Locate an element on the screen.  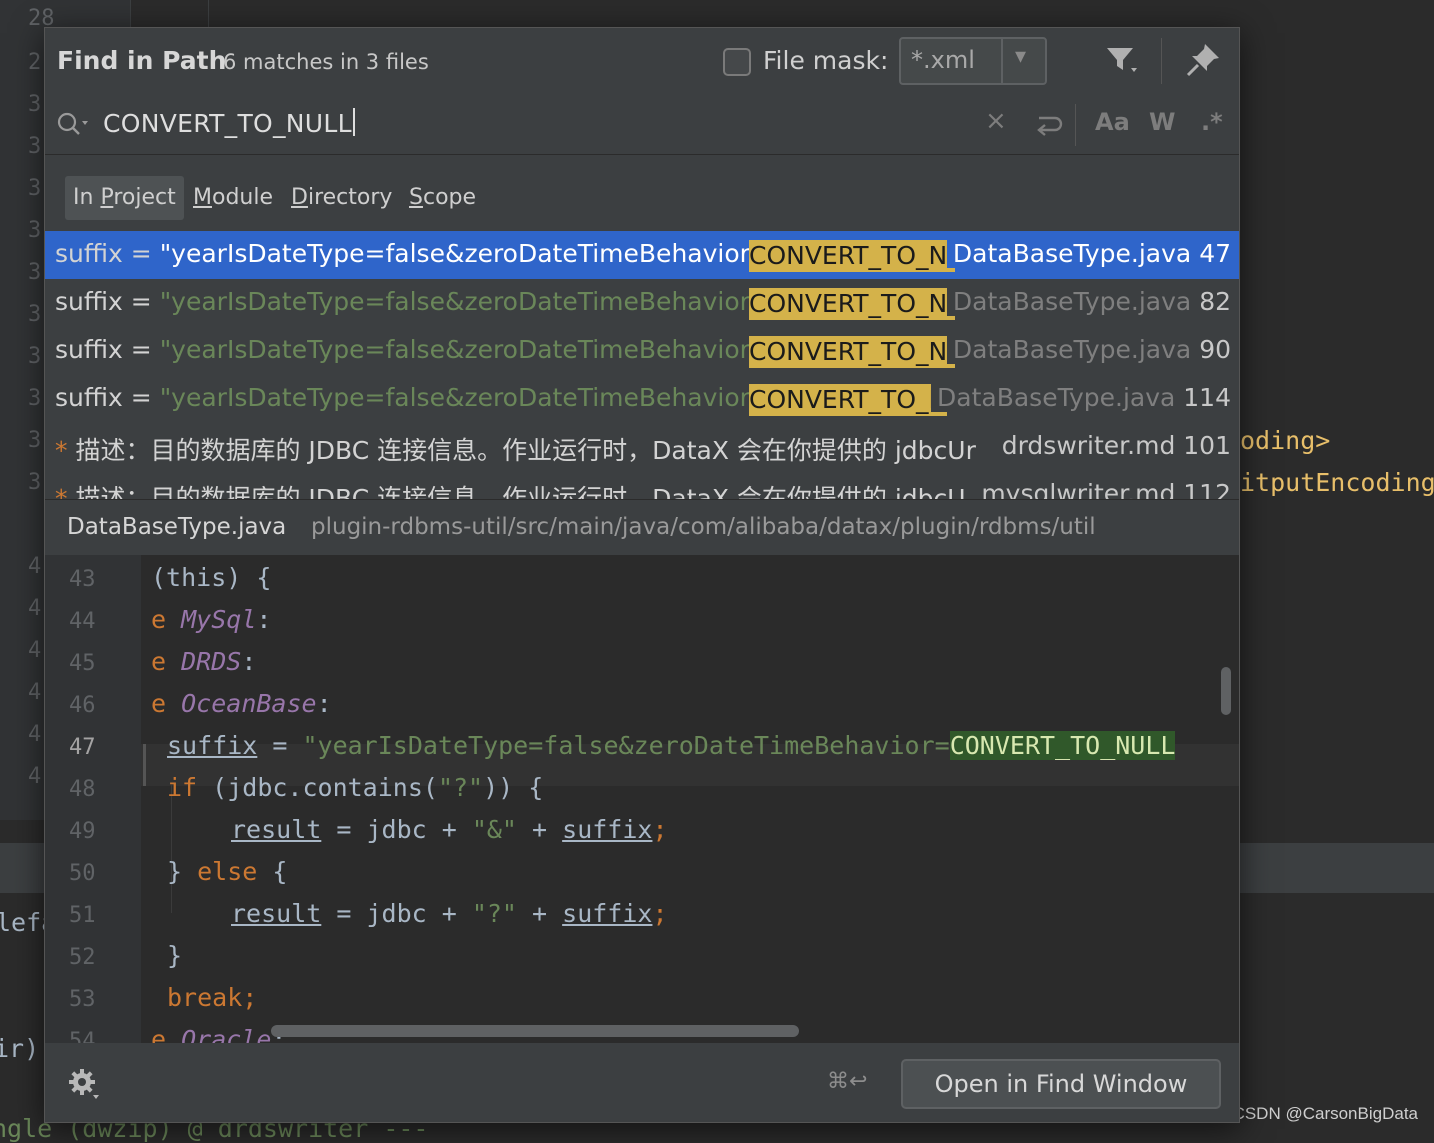
line-number: 48 is located at coordinates (82, 789).